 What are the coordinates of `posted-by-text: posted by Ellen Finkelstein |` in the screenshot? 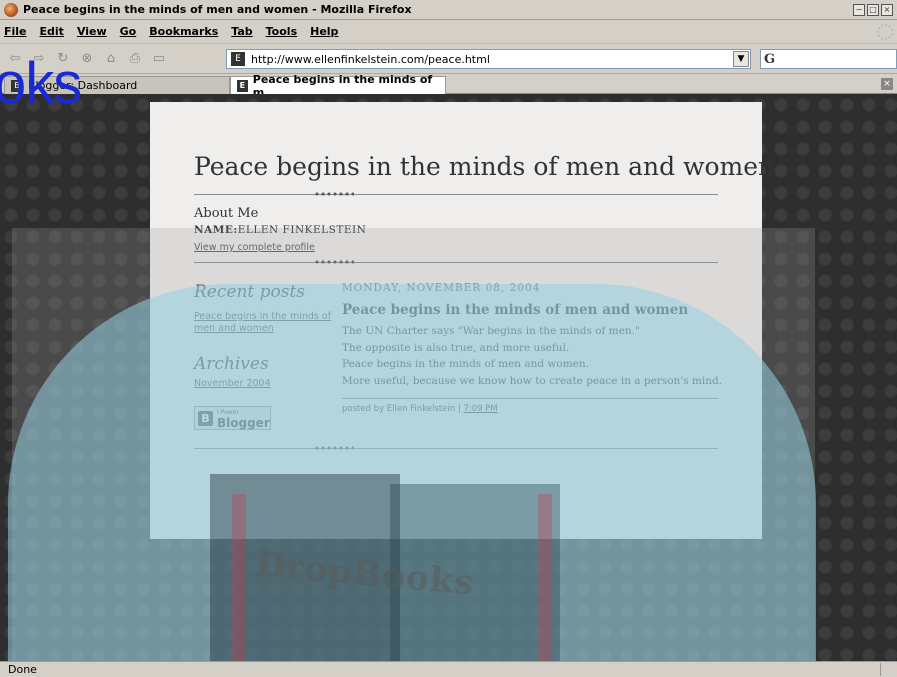 It's located at (401, 409).